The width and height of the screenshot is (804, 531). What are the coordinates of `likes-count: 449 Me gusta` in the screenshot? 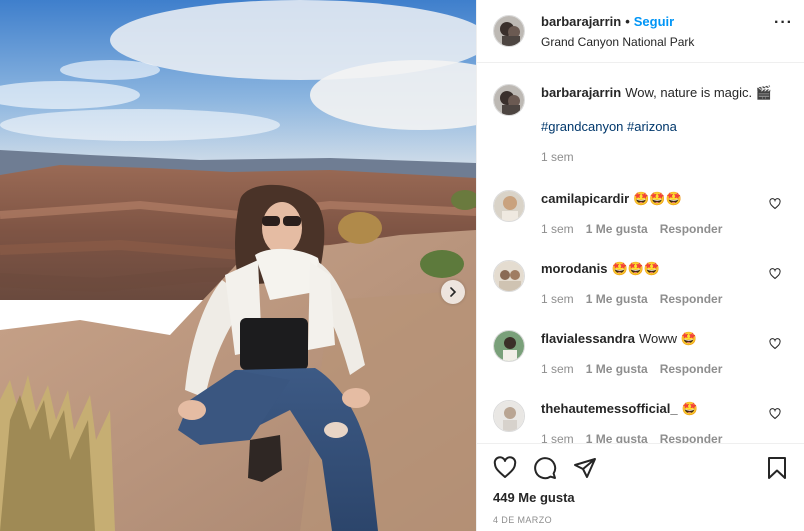 It's located at (641, 497).